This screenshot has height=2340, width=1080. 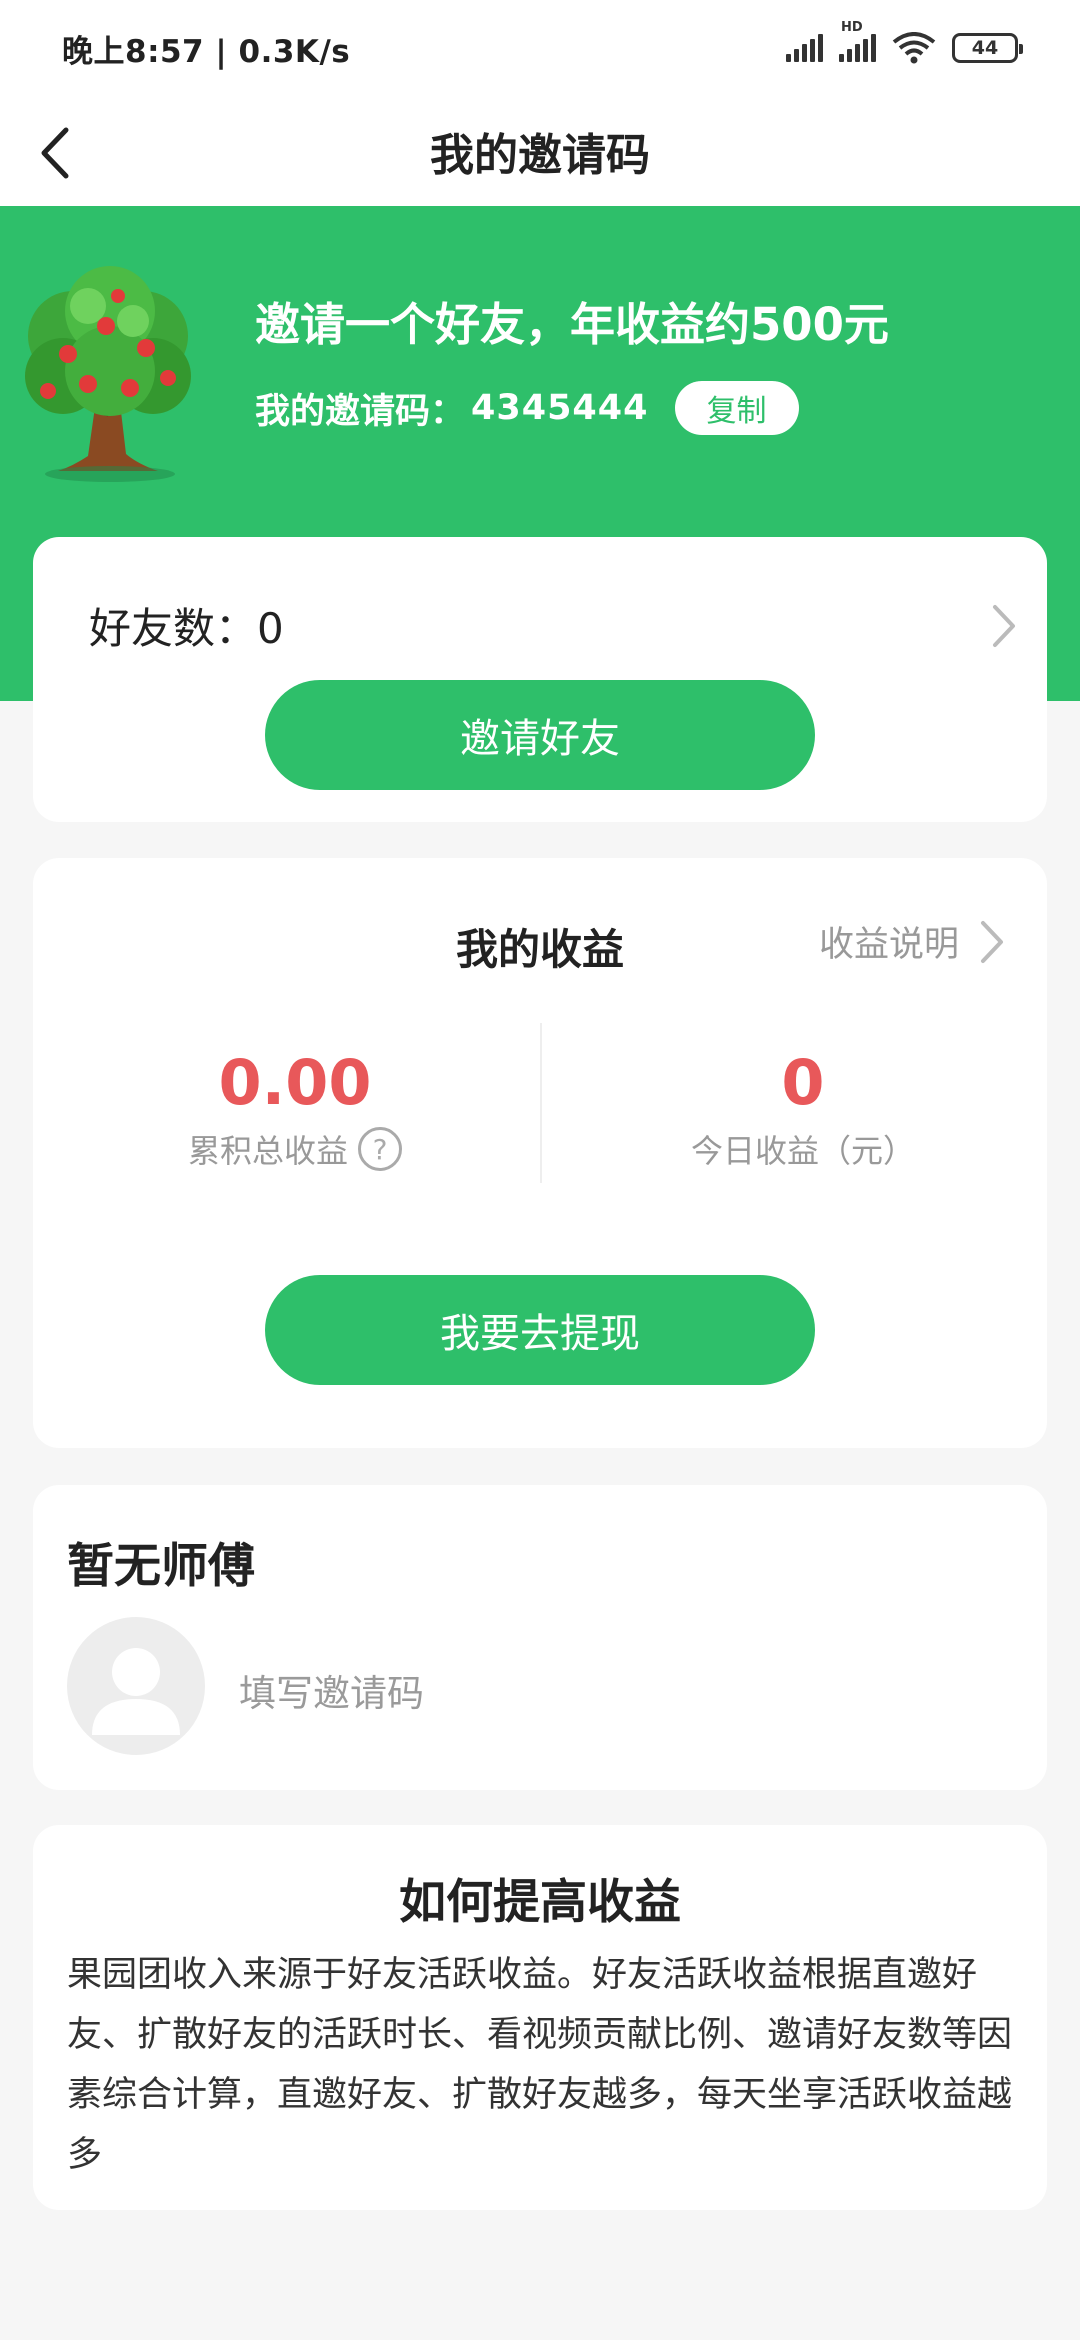 I want to click on total-earnings: 0.00 累积总收益 ?, so click(x=295, y=1110).